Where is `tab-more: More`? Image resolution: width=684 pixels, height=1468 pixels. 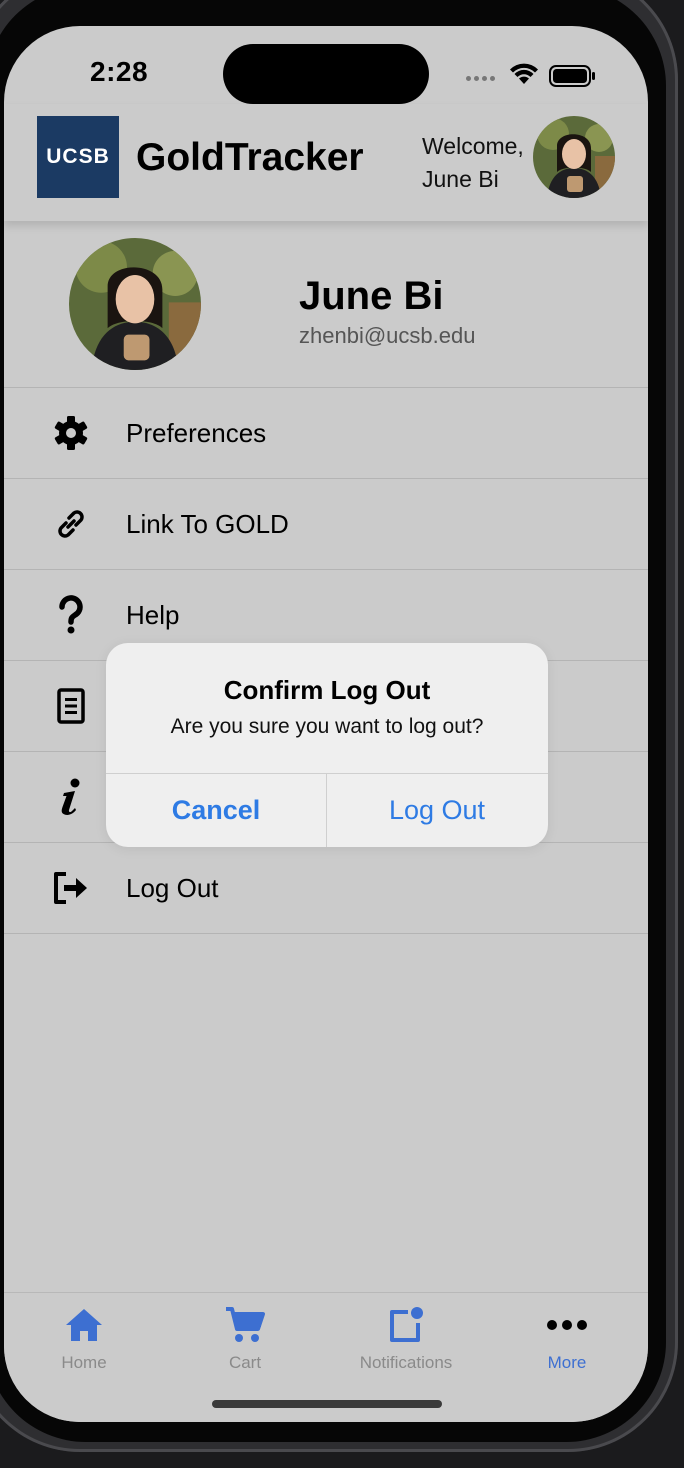 tab-more: More is located at coordinates (567, 1338).